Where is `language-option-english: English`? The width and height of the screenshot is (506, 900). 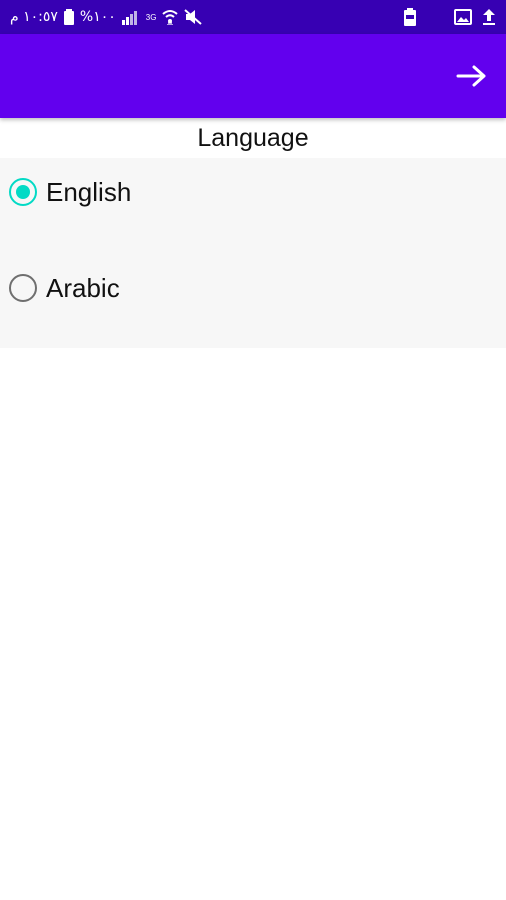
language-option-english: English is located at coordinates (253, 192).